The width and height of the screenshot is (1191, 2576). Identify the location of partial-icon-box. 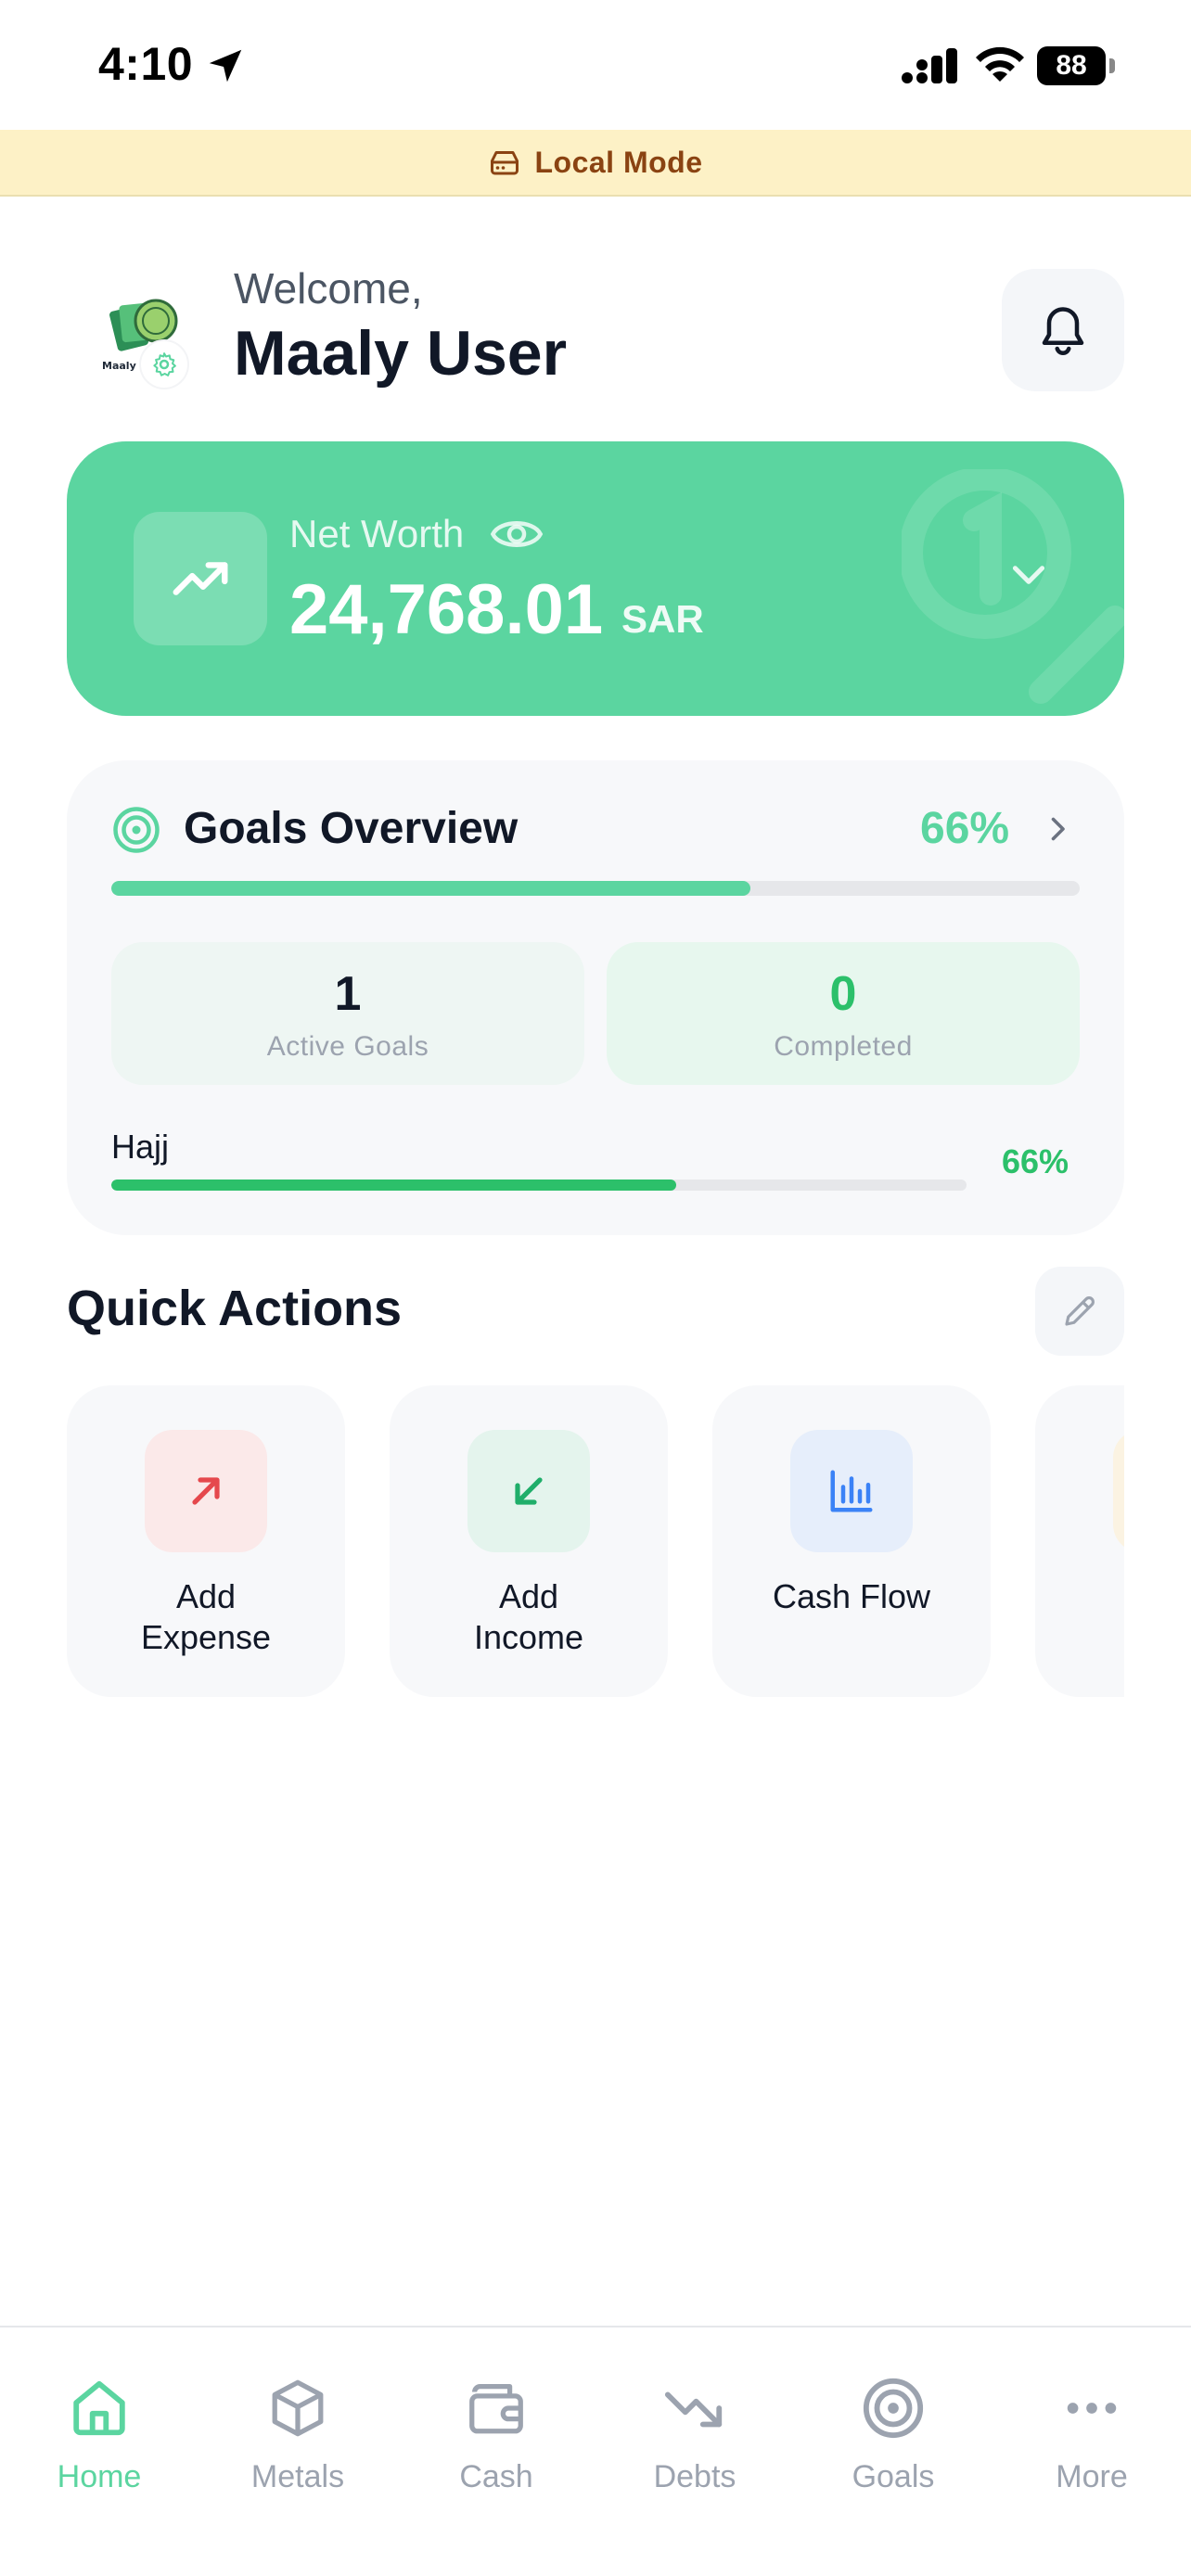
(1118, 1491).